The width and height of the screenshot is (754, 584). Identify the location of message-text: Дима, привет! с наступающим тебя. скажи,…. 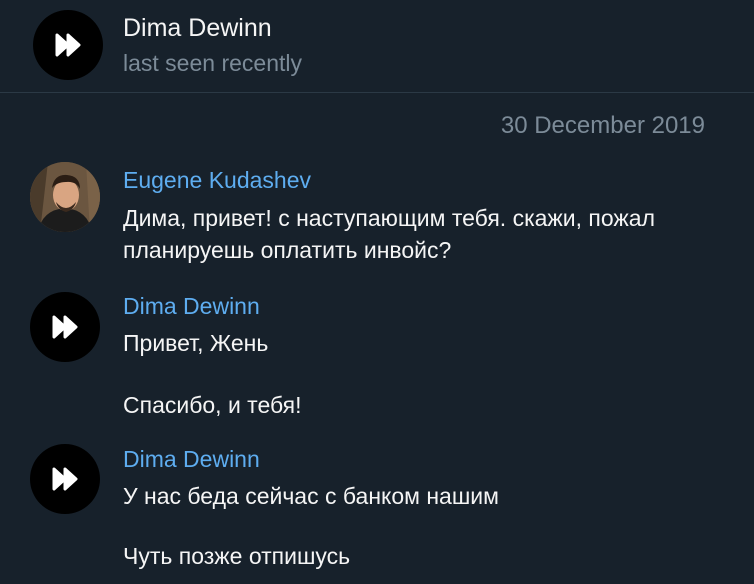
(389, 218).